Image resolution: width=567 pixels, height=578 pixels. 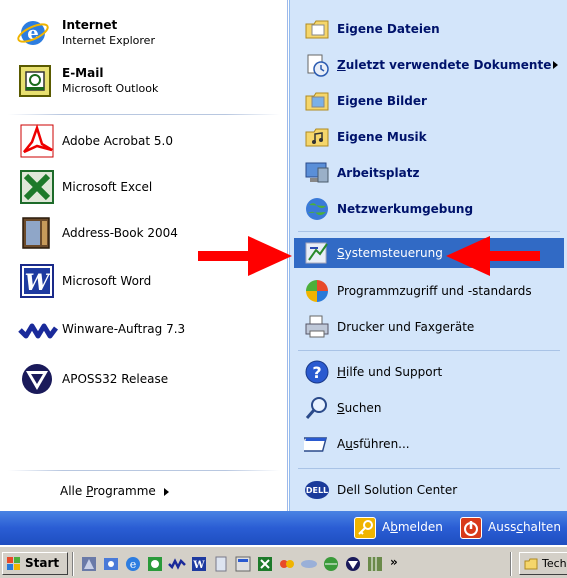 I want to click on quicklaunch-calc-icon, so click(x=243, y=564).